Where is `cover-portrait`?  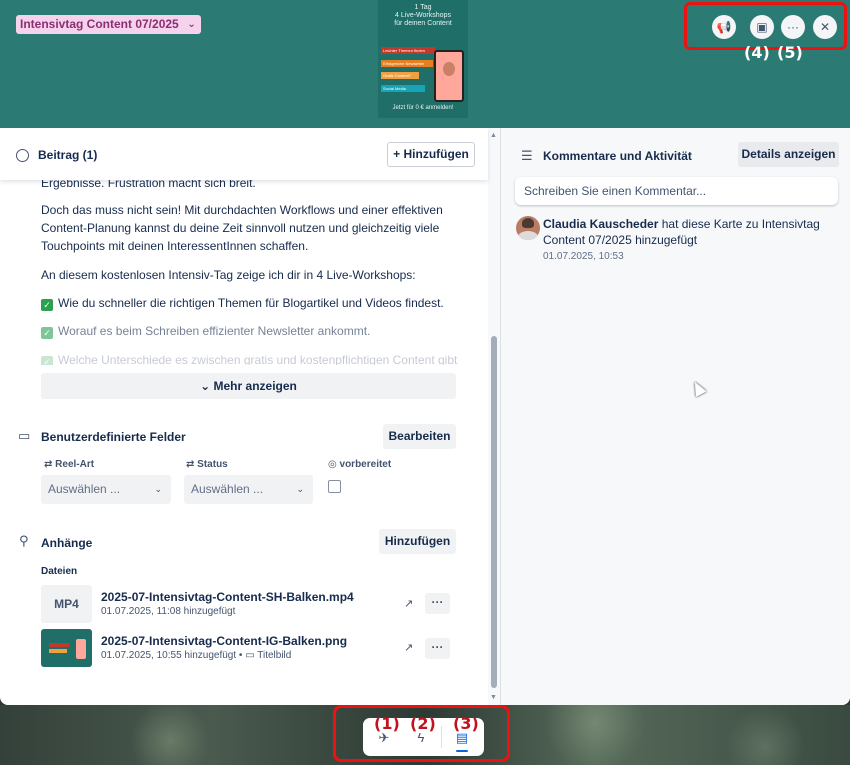
cover-portrait is located at coordinates (449, 76).